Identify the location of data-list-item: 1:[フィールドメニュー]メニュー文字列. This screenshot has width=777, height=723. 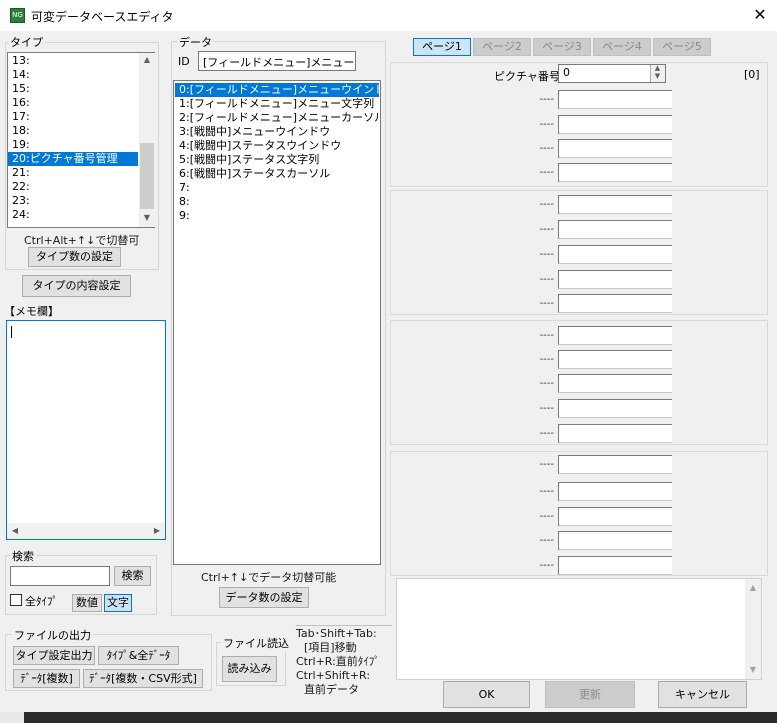
(277, 104).